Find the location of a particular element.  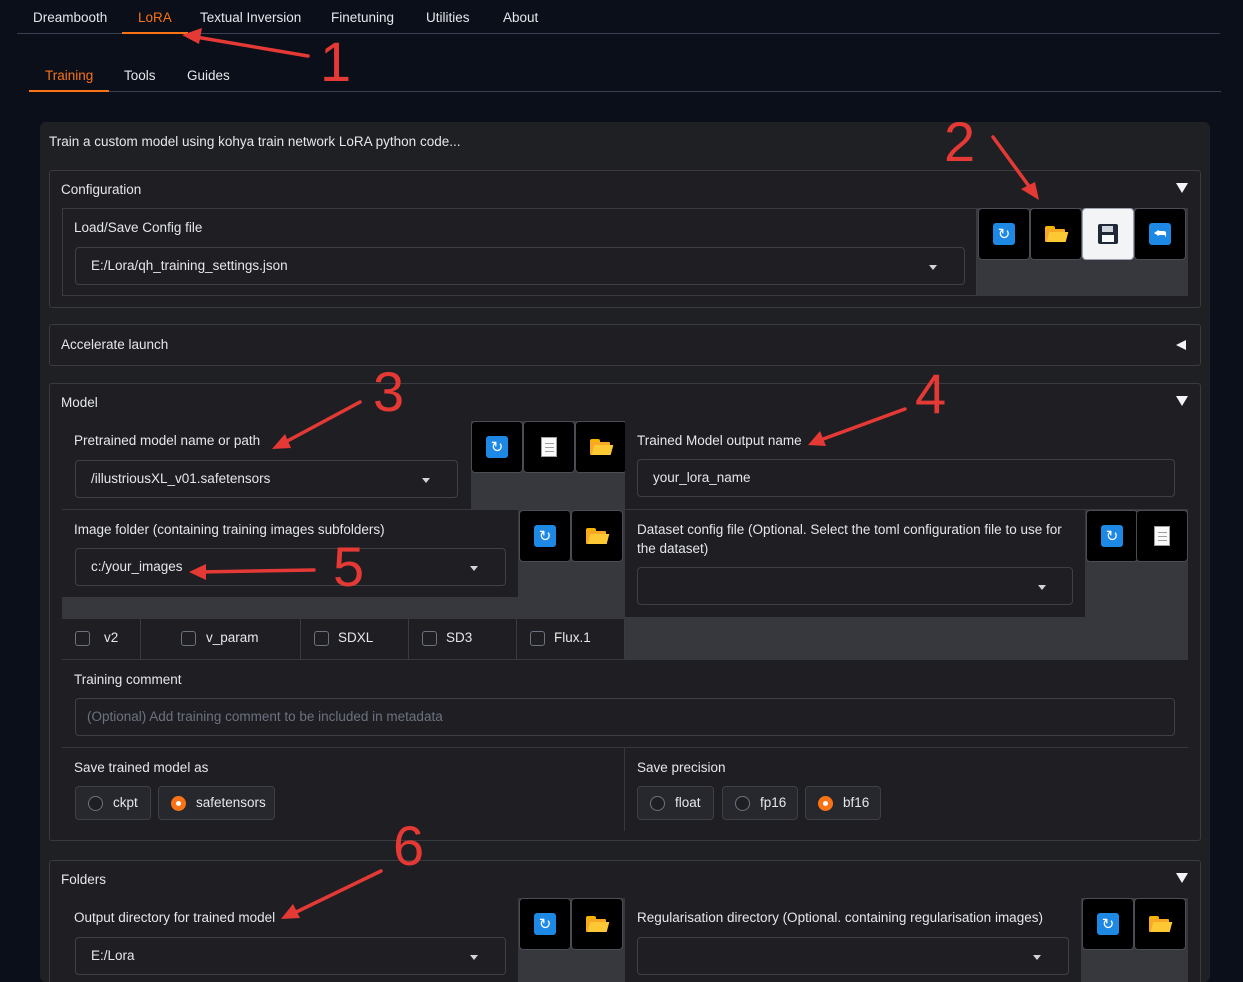

annotation-number-1: 1 is located at coordinates (336, 61).